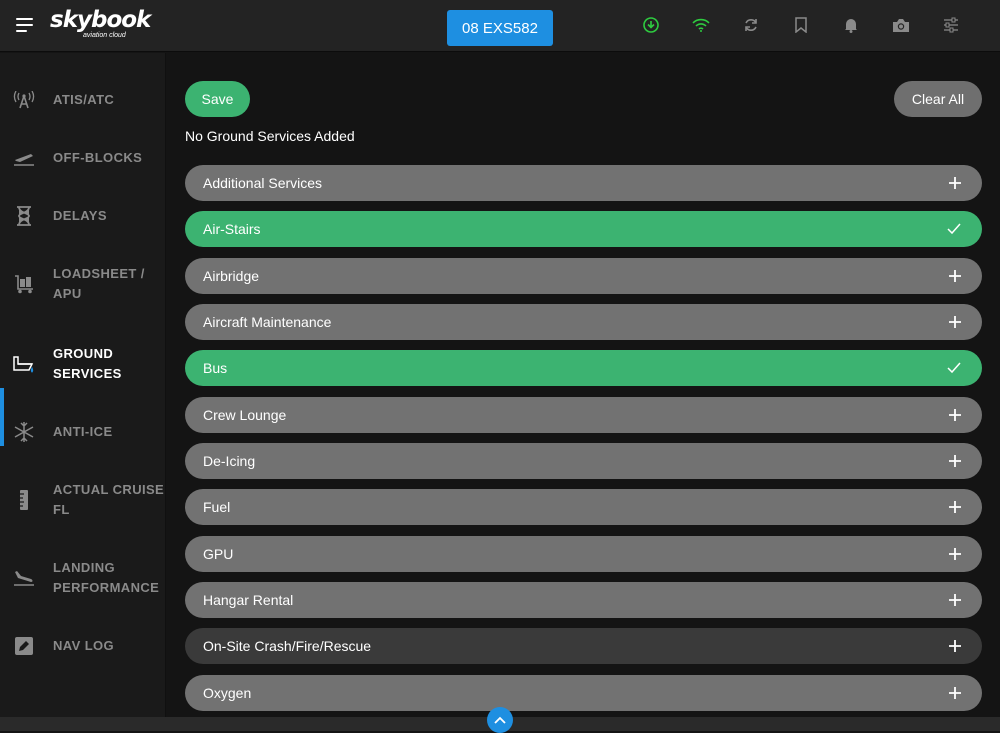  What do you see at coordinates (270, 136) in the screenshot?
I see `status-text: No Ground Services Added` at bounding box center [270, 136].